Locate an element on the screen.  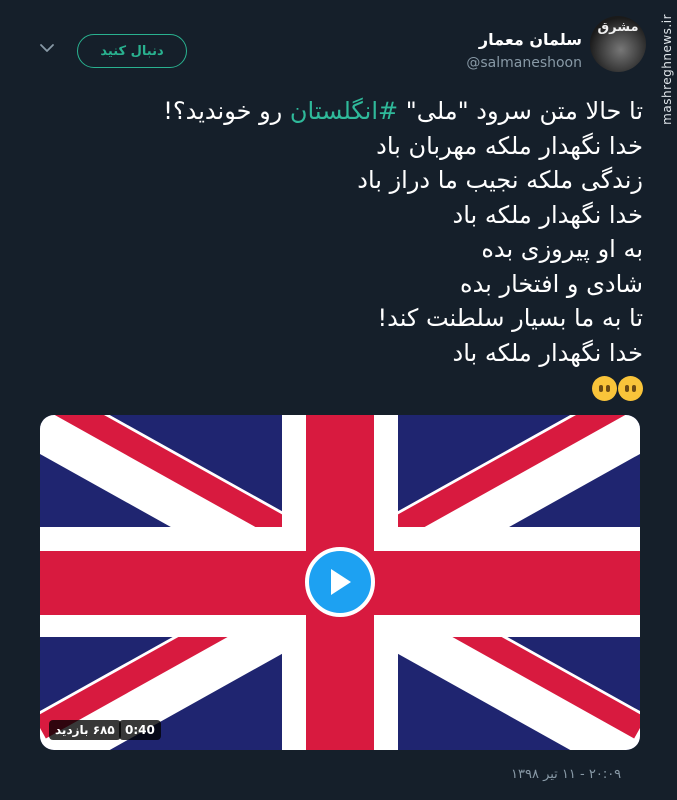
follow-button: دنبال کنید is located at coordinates (132, 51).